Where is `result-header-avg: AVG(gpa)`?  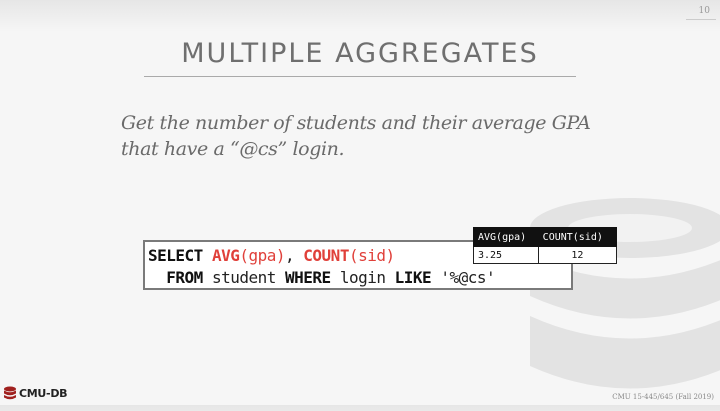
result-header-avg: AVG(gpa) is located at coordinates (506, 237).